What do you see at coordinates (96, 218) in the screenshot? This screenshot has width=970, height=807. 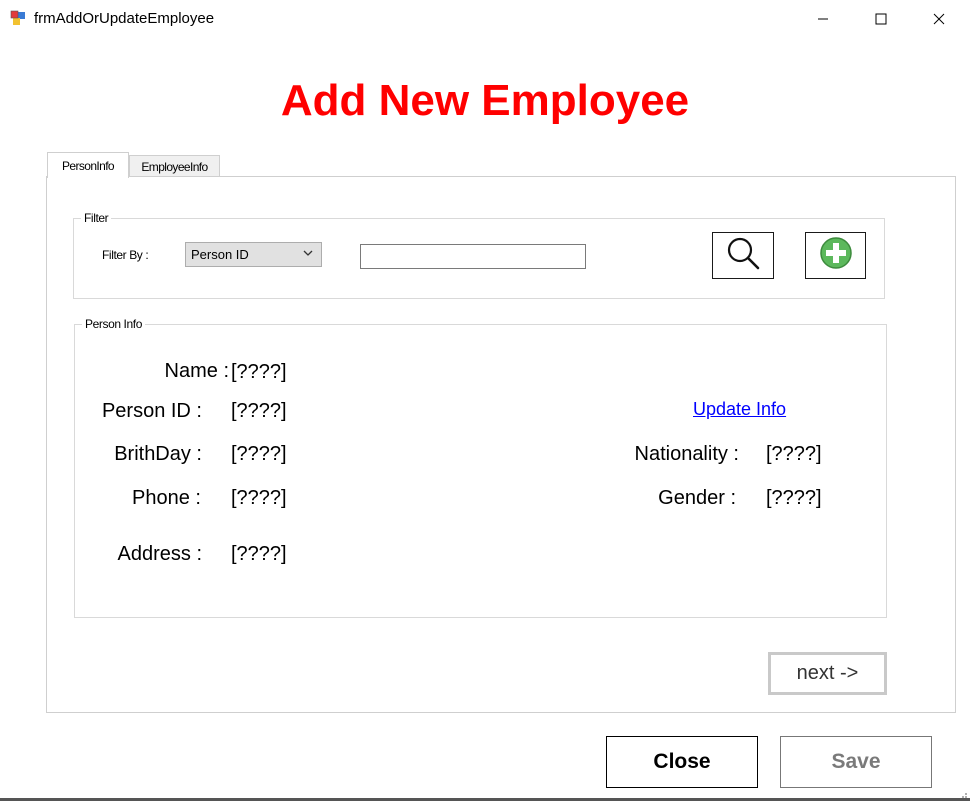 I see `filter-group-label: Filter` at bounding box center [96, 218].